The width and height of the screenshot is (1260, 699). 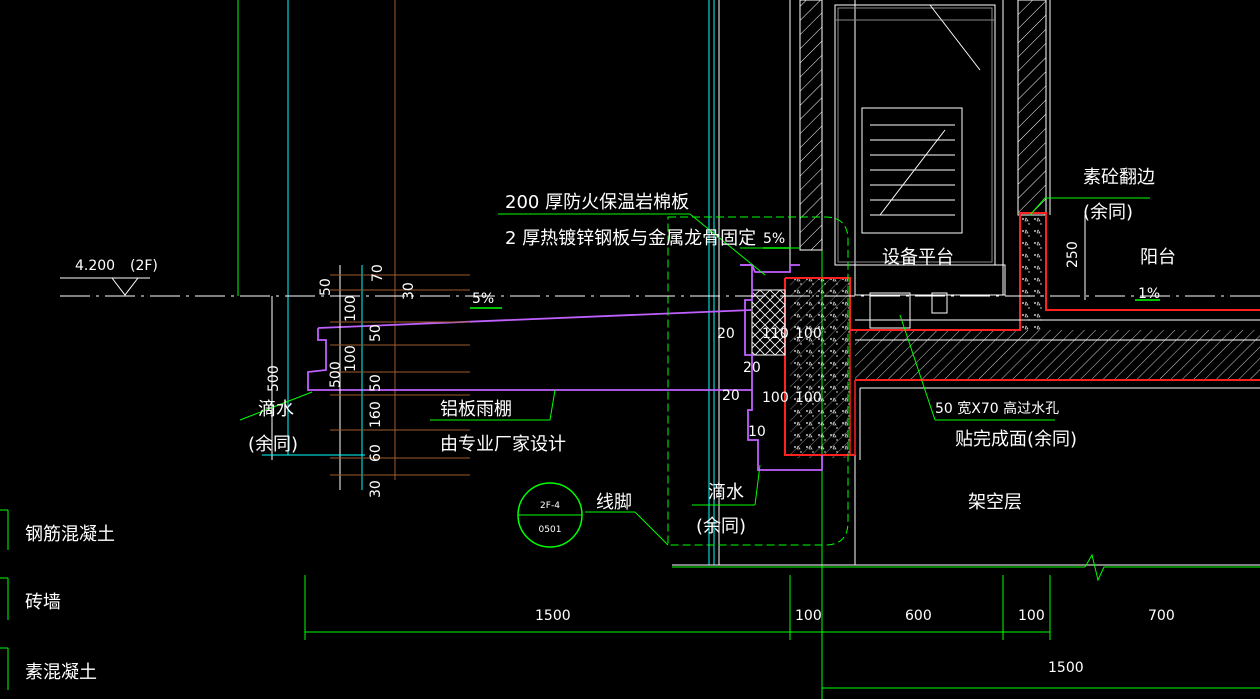 What do you see at coordinates (1031, 616) in the screenshot?
I see `dim-100g: 100` at bounding box center [1031, 616].